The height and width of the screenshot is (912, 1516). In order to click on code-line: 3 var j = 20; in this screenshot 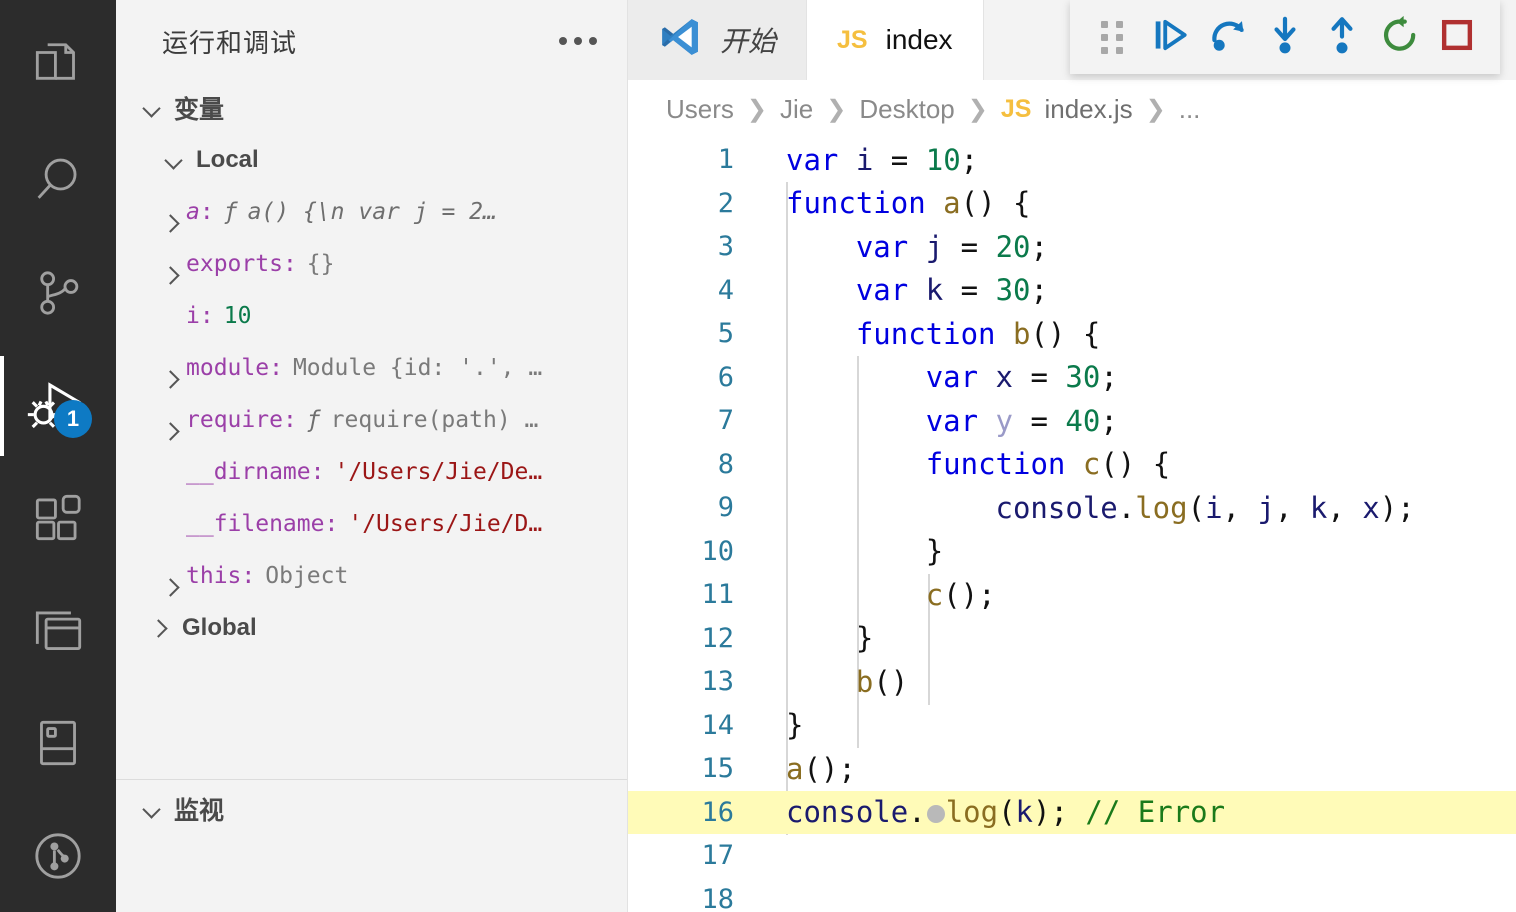, I will do `click(1072, 247)`.